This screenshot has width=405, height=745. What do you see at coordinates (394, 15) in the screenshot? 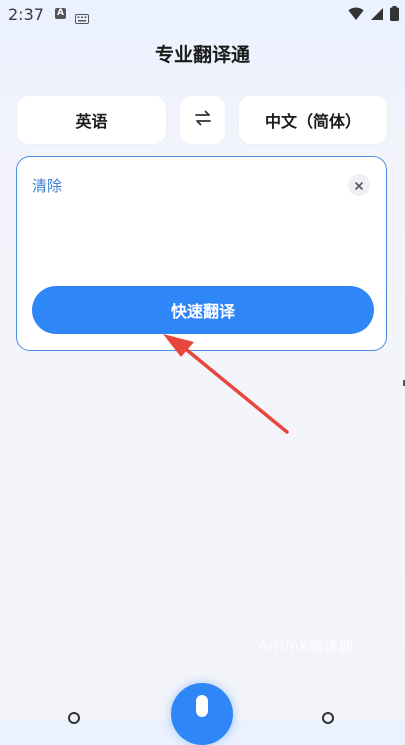
I see `battery-icon` at bounding box center [394, 15].